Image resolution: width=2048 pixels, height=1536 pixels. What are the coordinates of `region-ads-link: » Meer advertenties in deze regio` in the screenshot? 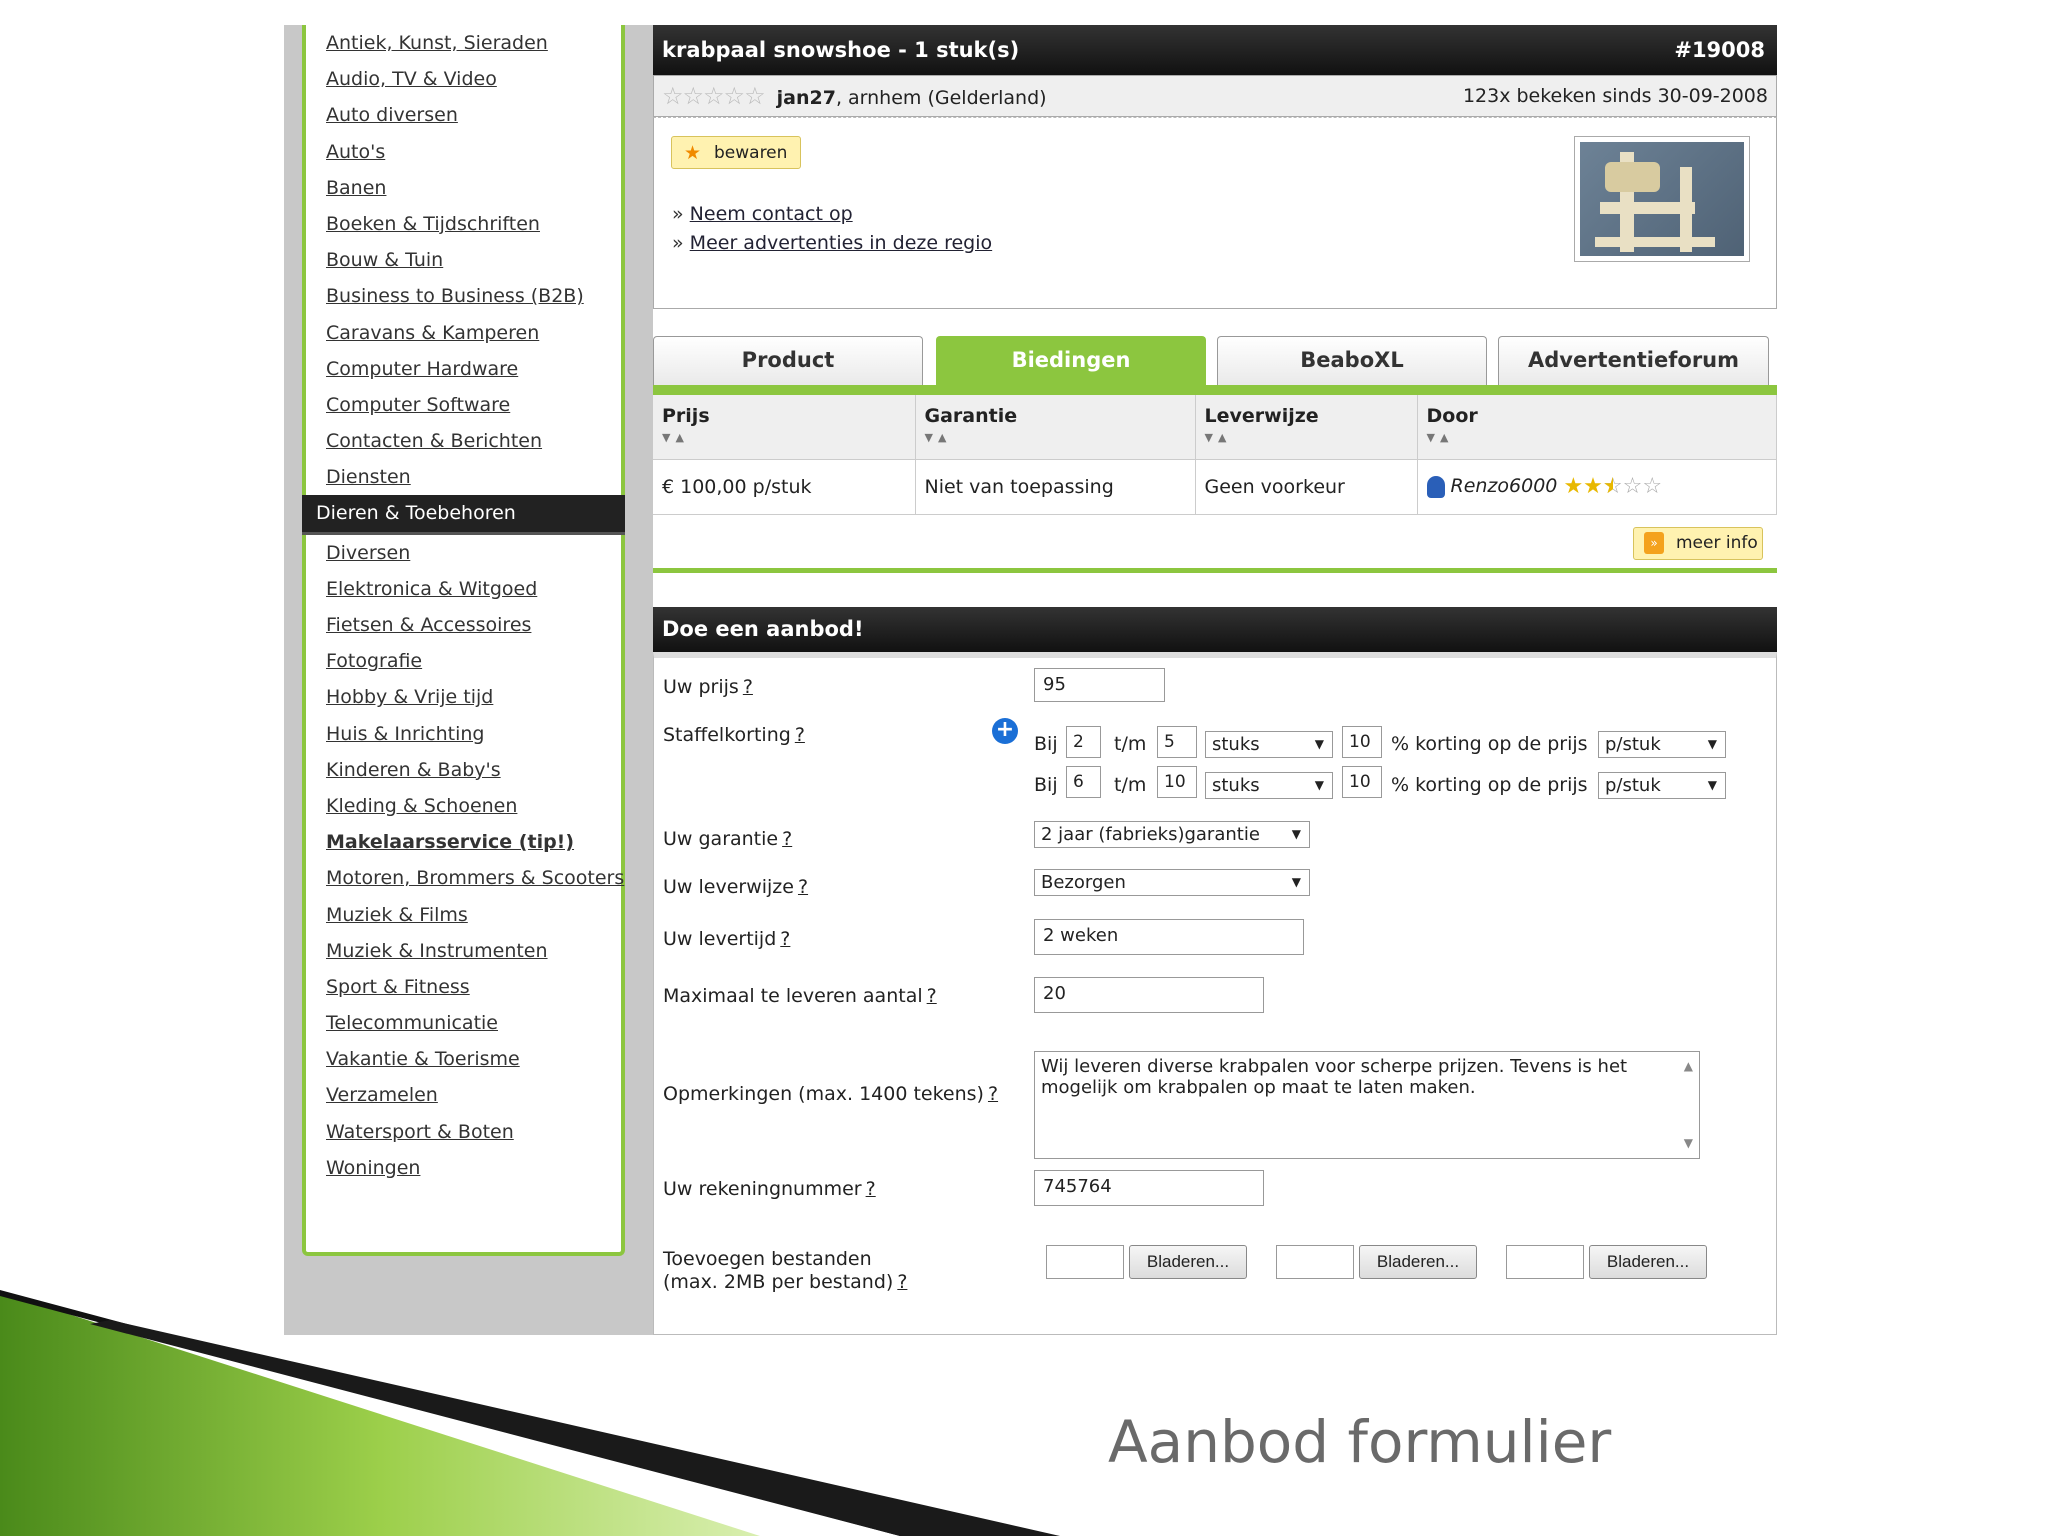 It's located at (832, 243).